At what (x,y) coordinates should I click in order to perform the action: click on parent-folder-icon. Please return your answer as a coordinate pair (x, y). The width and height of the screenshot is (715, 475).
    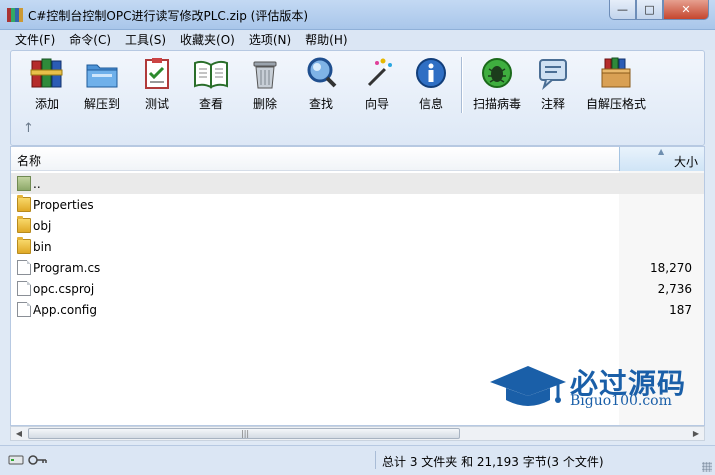
    Looking at the image, I should click on (24, 183).